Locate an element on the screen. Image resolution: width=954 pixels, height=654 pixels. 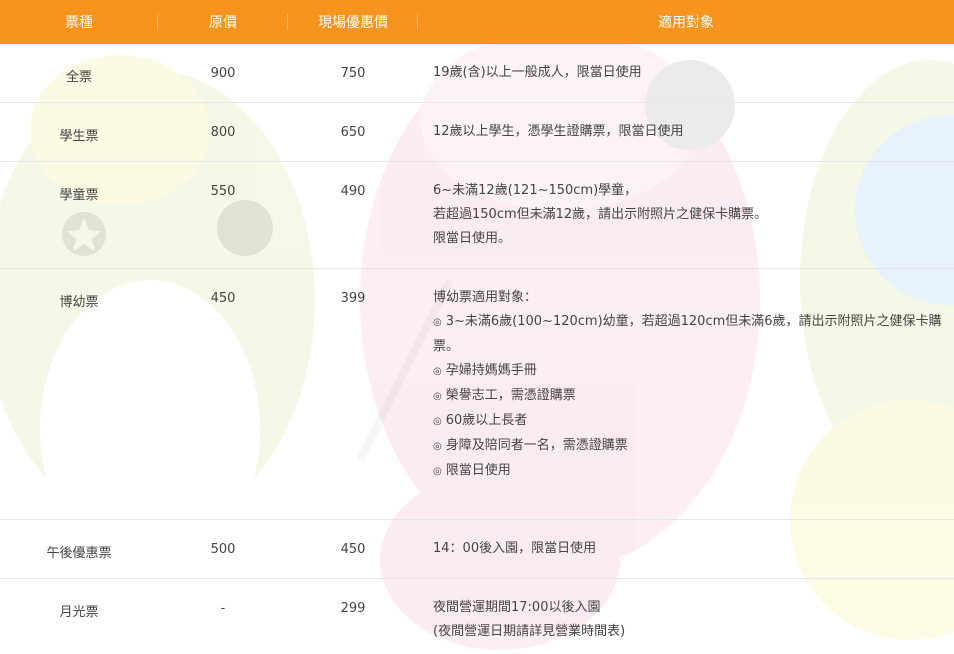
onsite-price: 450 is located at coordinates (353, 549).